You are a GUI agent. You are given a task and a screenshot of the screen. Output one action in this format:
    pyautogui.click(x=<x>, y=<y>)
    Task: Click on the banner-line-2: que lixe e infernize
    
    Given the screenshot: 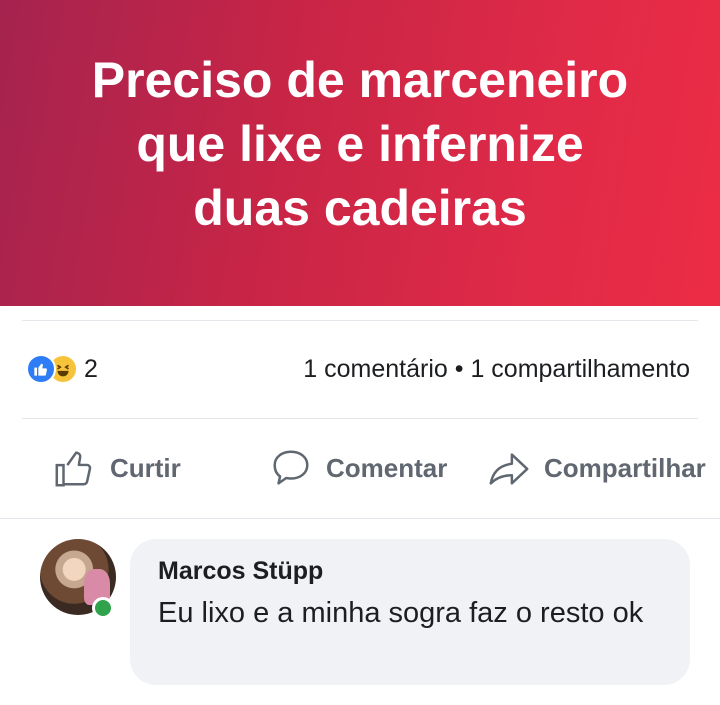 What is the action you would take?
    pyautogui.click(x=360, y=144)
    